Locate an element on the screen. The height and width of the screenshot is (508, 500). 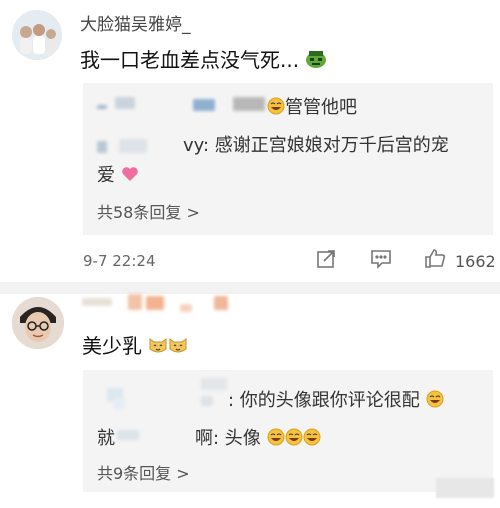
reply-line: : 你的头像跟你评论很配 is located at coordinates (336, 399).